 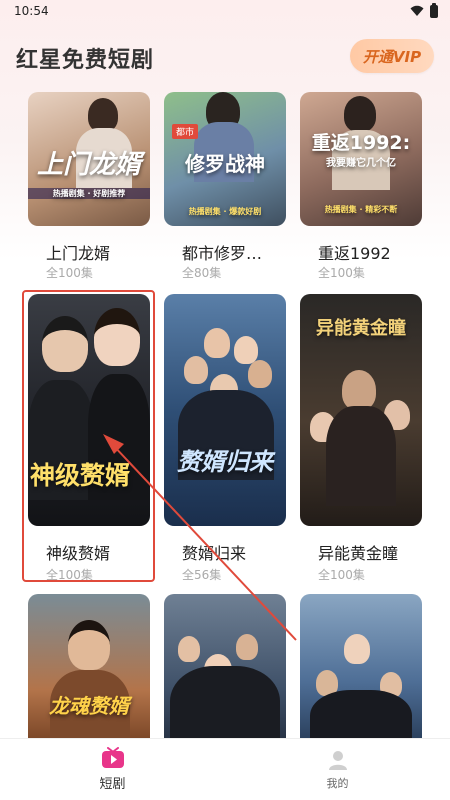 I want to click on drama-poster: 重返1992: 我要赚它几个亿 热播剧集 · 精彩不断, so click(x=361, y=159).